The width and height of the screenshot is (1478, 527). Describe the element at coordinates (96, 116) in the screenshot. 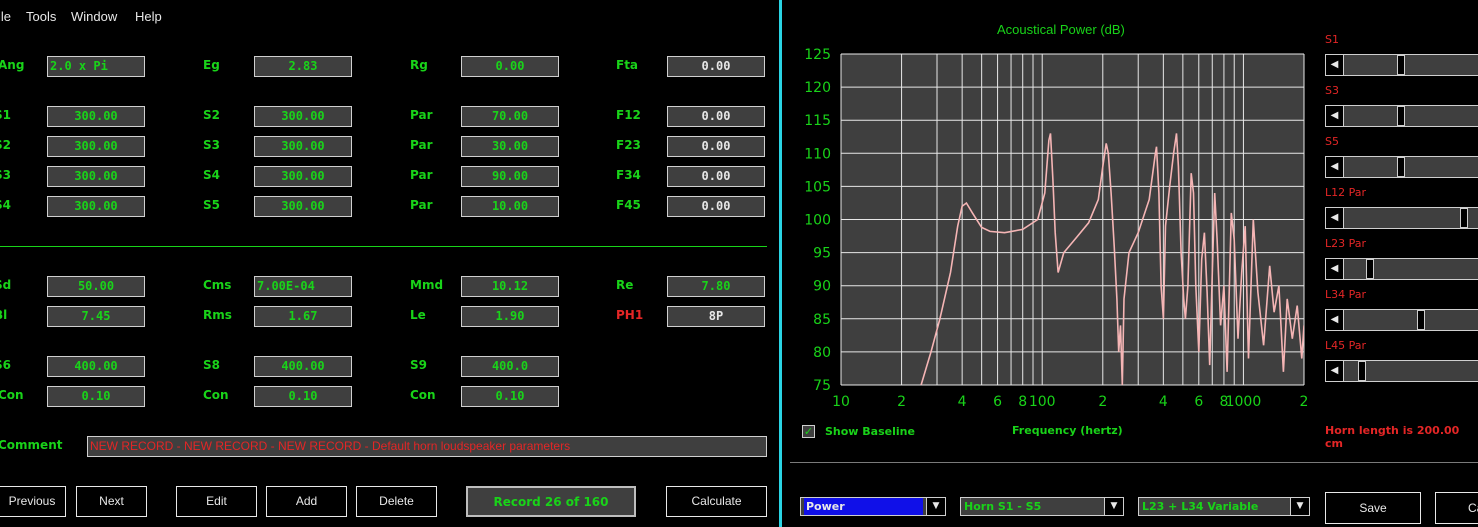

I see `field-s1: 300.00` at that location.